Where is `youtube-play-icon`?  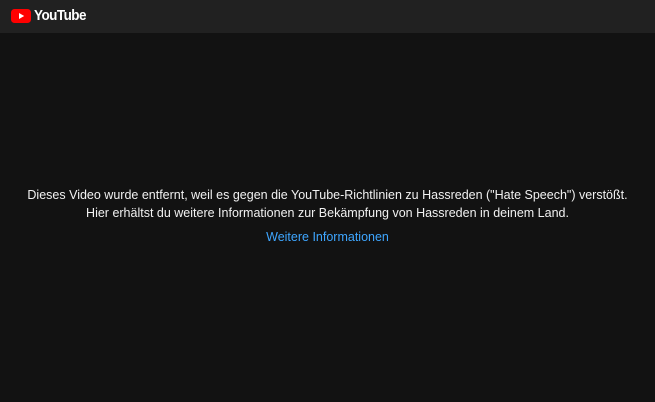 youtube-play-icon is located at coordinates (21, 16).